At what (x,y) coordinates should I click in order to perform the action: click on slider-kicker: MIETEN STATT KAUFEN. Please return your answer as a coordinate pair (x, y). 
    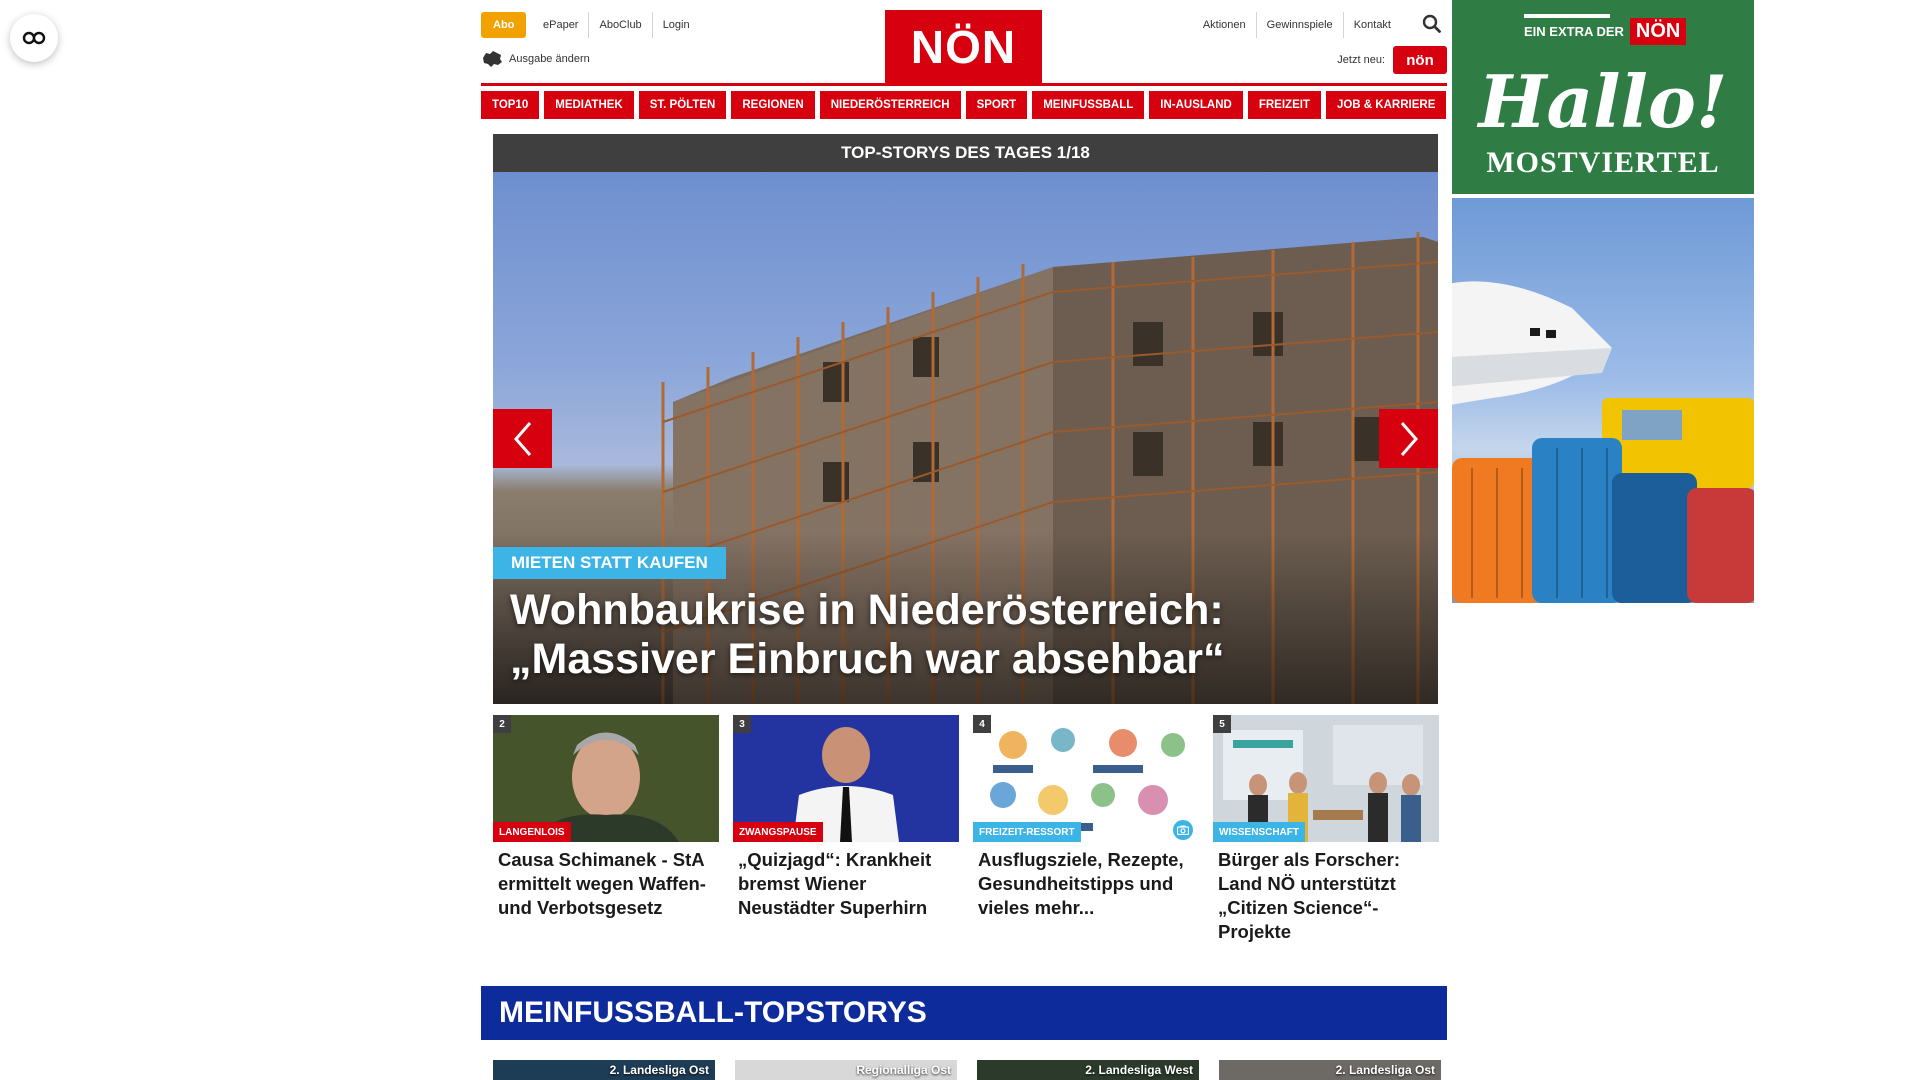
    Looking at the image, I should click on (609, 563).